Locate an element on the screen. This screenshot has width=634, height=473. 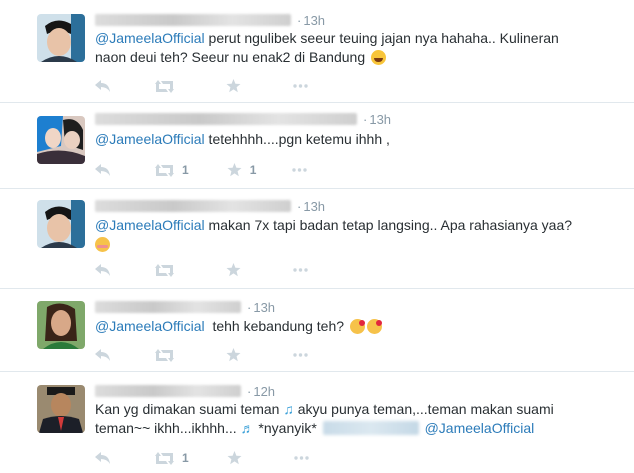
blushing-face-icon is located at coordinates (102, 244).